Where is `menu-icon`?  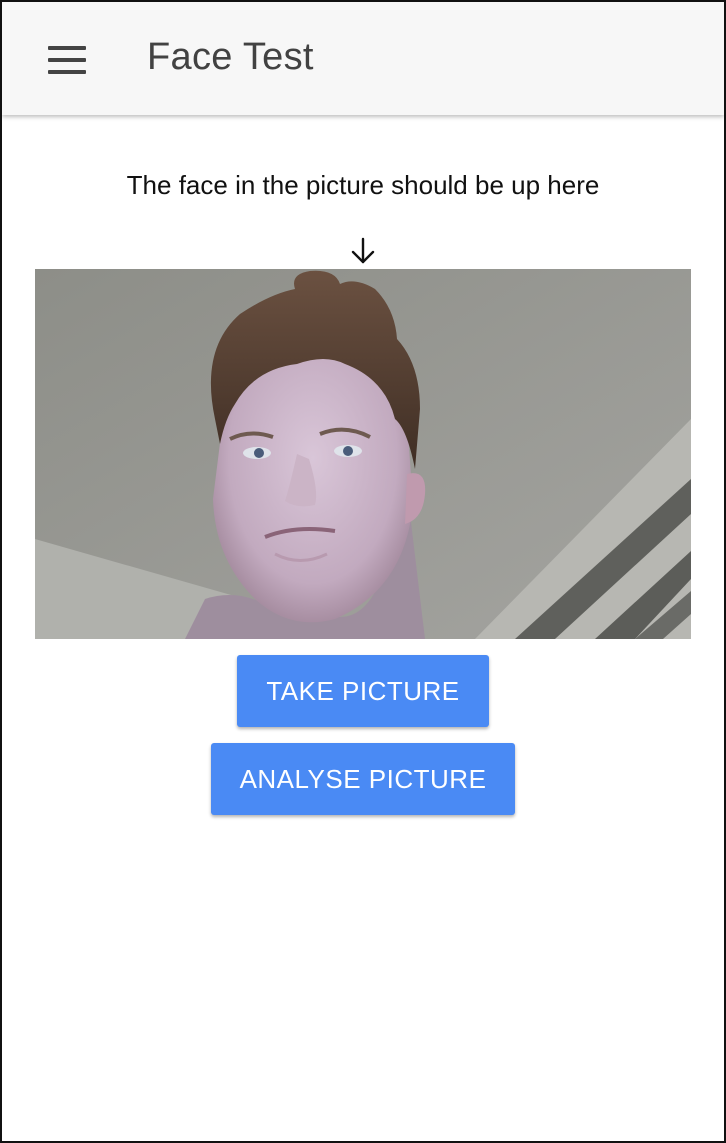 menu-icon is located at coordinates (68, 61).